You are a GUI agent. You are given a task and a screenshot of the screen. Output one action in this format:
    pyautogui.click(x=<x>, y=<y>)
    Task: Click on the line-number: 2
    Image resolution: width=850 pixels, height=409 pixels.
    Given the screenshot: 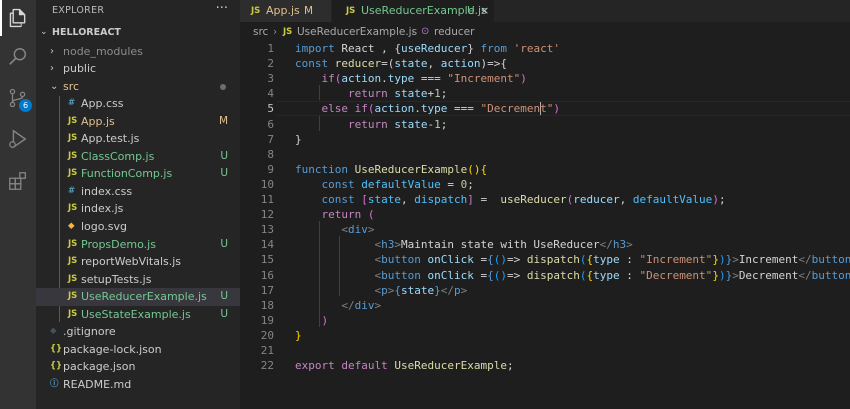 What is the action you would take?
    pyautogui.click(x=270, y=64)
    